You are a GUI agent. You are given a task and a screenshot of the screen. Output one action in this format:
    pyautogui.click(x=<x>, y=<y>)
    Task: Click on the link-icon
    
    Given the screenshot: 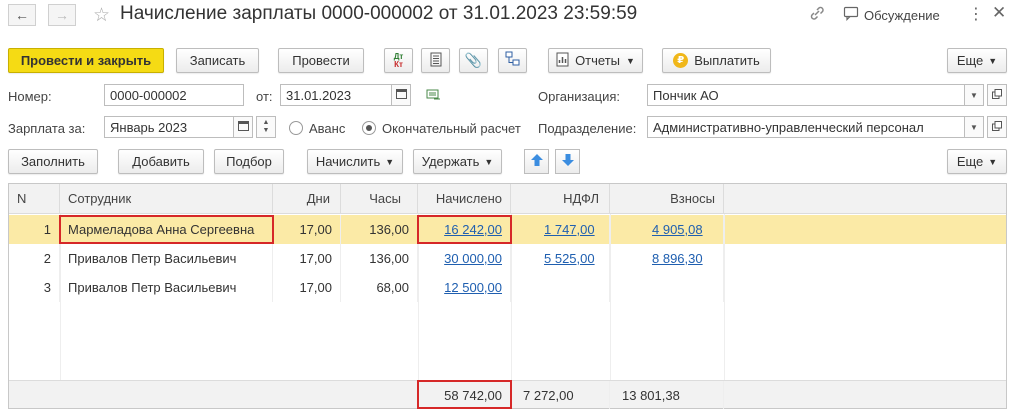 What is the action you would take?
    pyautogui.click(x=817, y=14)
    